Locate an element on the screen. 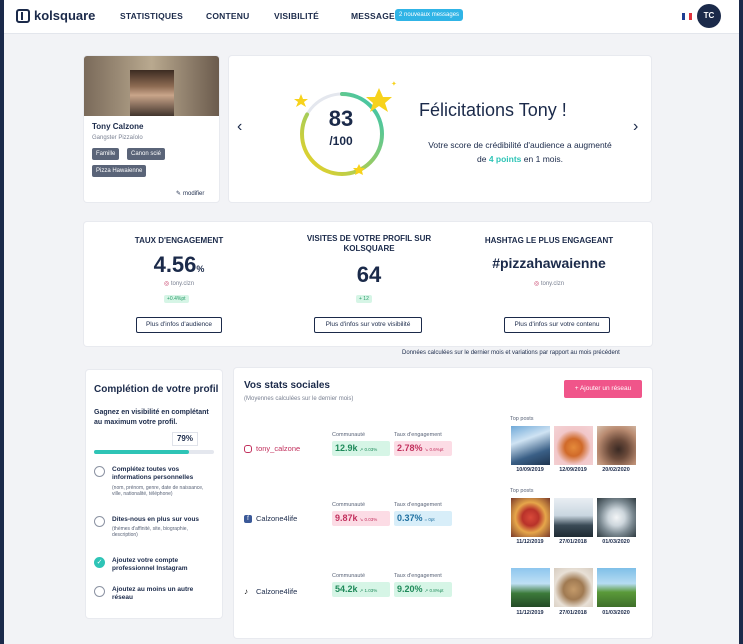  hashtag-title: HASHTAG LE PLUS ENGAGEANT is located at coordinates (549, 240).